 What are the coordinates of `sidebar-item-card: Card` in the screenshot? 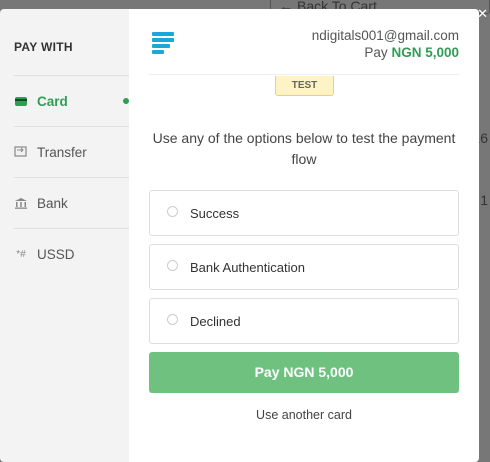 It's located at (71, 100).